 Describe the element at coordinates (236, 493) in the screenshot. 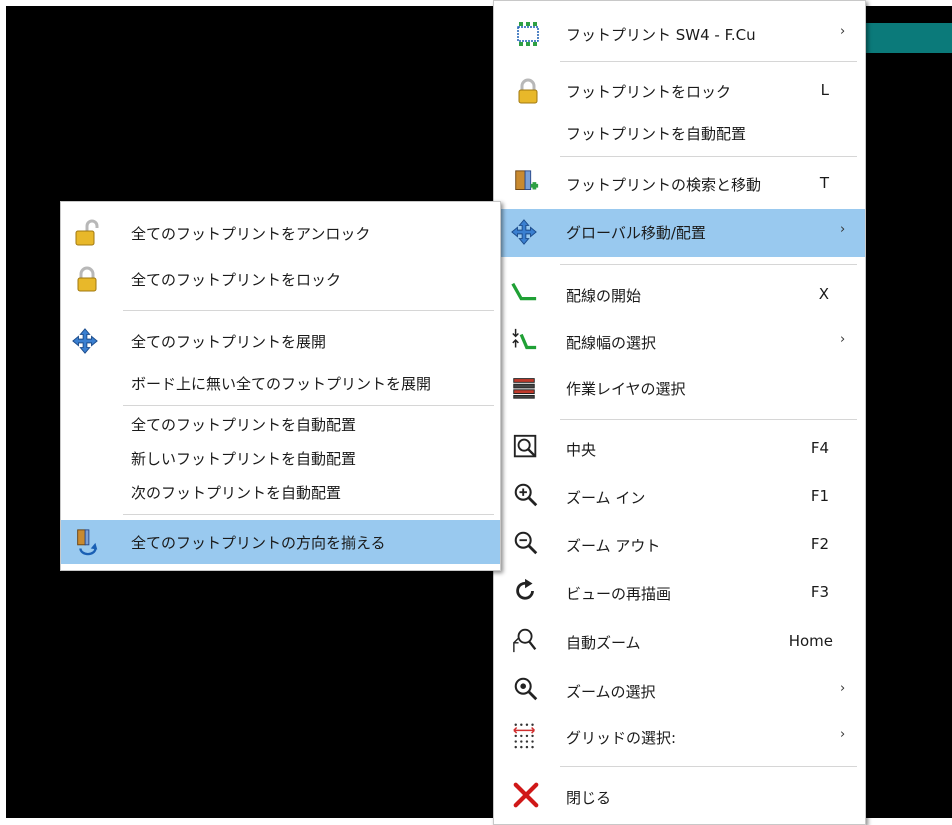

I see `submenu-item-label: 次のフットプリントを自動配置` at that location.